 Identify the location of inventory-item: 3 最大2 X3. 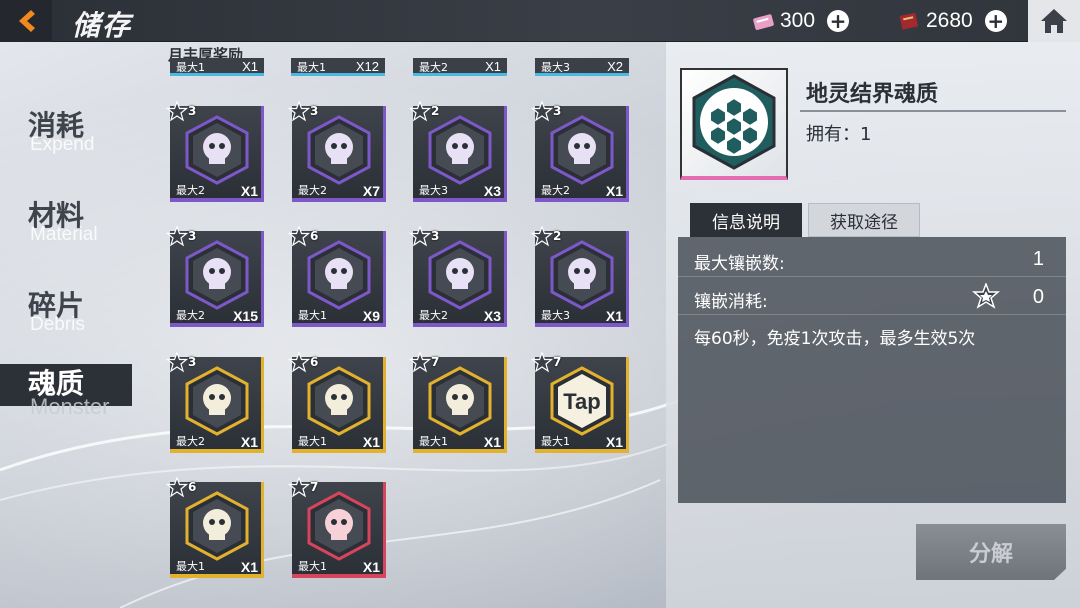
(458, 276).